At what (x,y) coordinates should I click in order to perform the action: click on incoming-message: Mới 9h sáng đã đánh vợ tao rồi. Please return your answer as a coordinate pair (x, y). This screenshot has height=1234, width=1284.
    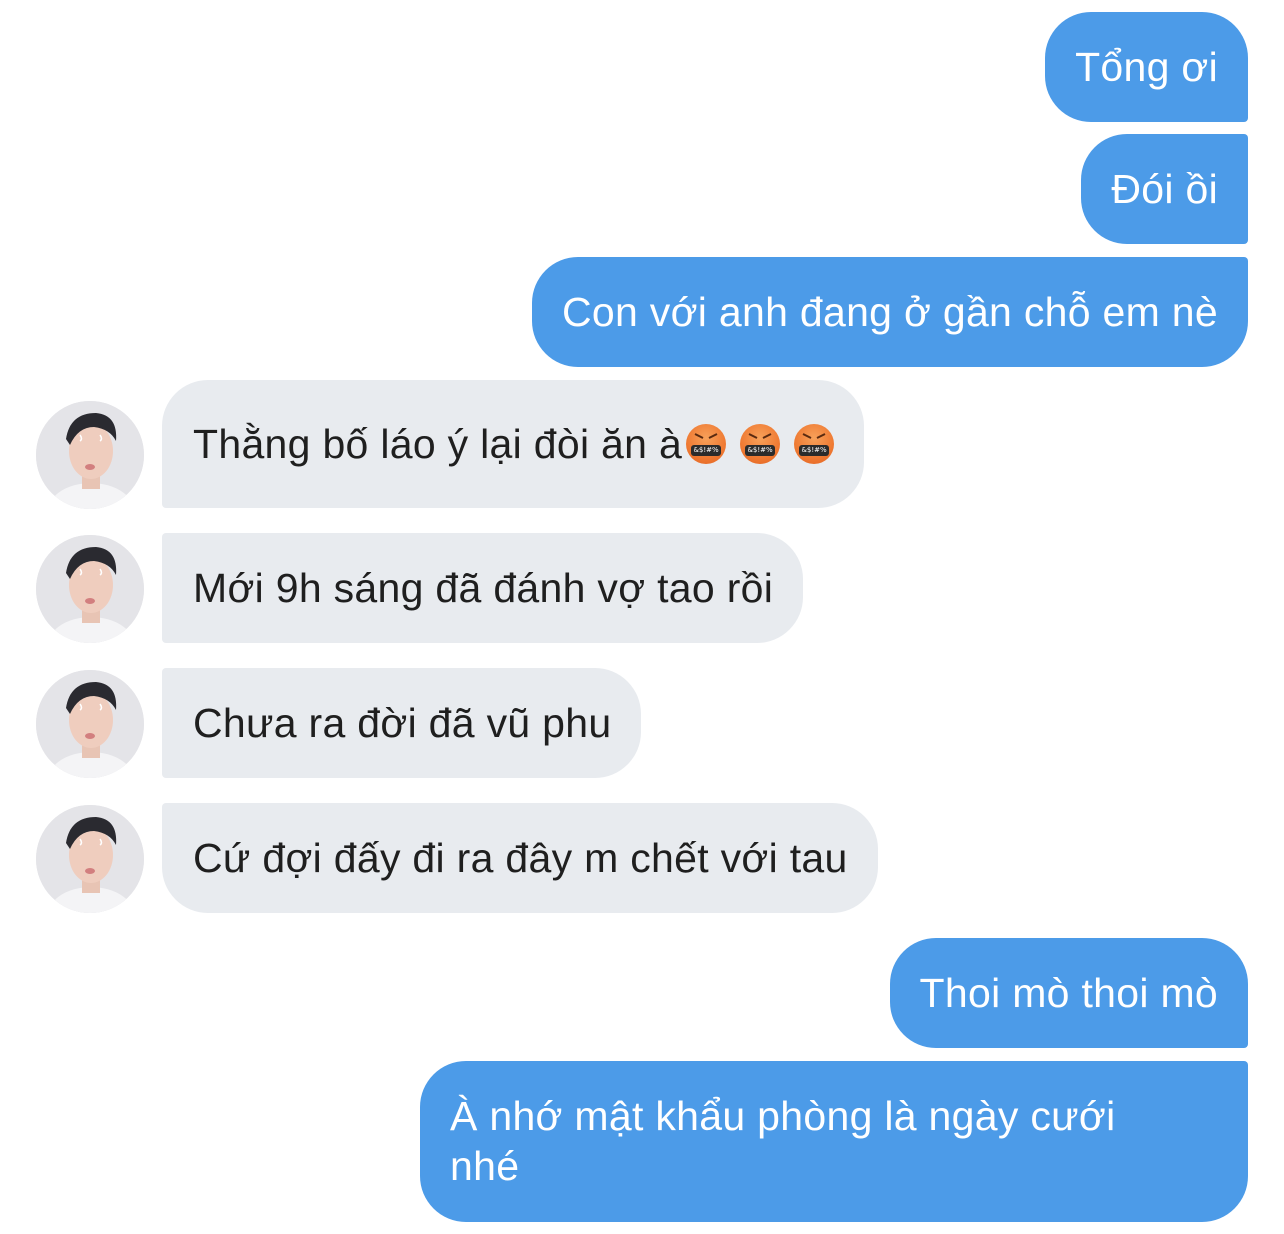
    Looking at the image, I should click on (483, 588).